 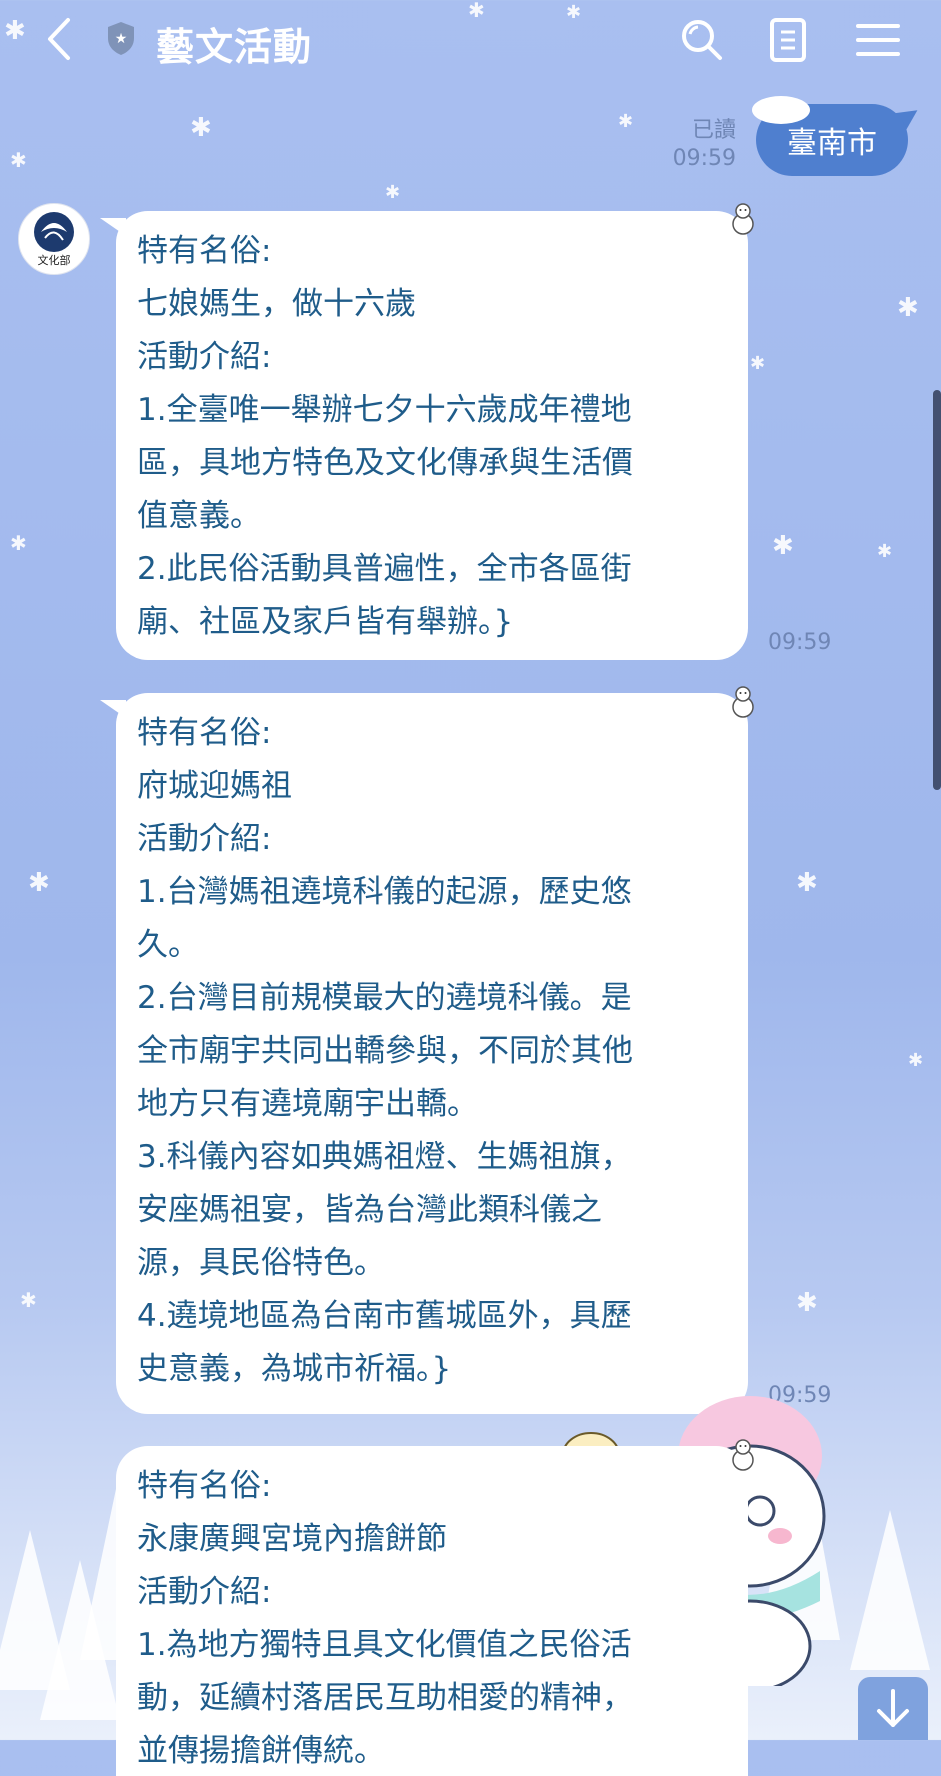 I want to click on message-line: 久。, so click(x=168, y=945).